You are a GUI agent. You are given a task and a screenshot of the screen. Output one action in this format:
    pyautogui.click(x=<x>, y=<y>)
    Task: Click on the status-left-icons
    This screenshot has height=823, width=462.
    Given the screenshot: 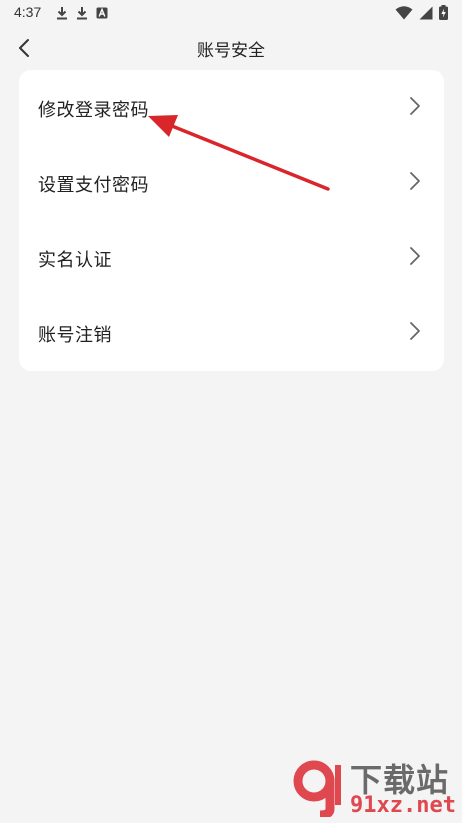 What is the action you would take?
    pyautogui.click(x=82, y=13)
    